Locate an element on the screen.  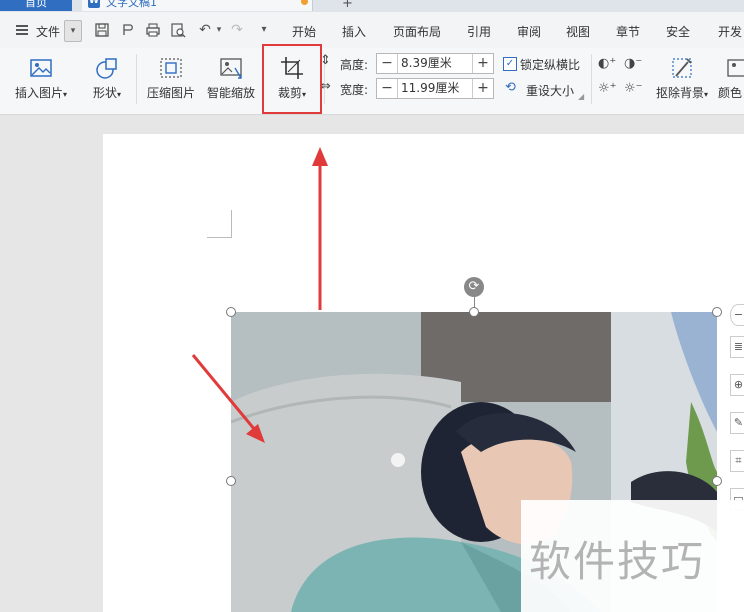
diagonal-arrow-line is located at coordinates (224, 392).